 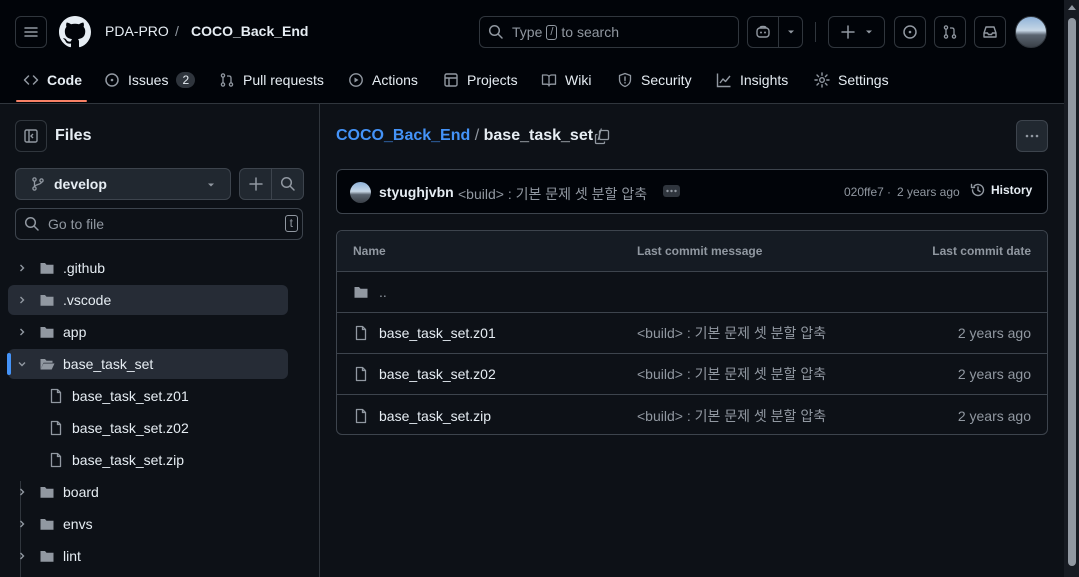 I want to click on tree-item-board: board, so click(x=148, y=492).